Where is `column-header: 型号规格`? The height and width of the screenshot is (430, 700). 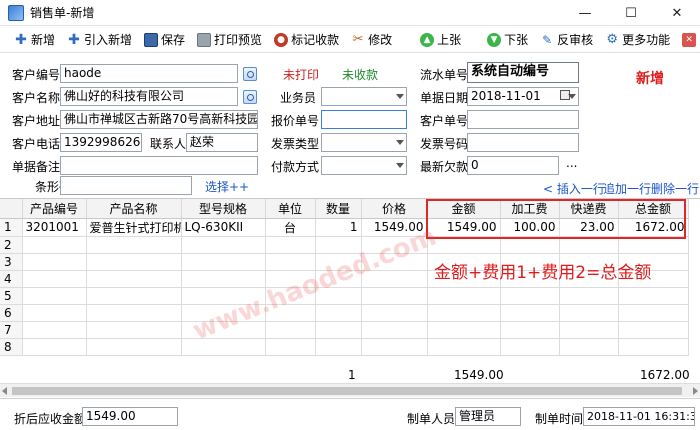 column-header: 型号规格 is located at coordinates (223, 209).